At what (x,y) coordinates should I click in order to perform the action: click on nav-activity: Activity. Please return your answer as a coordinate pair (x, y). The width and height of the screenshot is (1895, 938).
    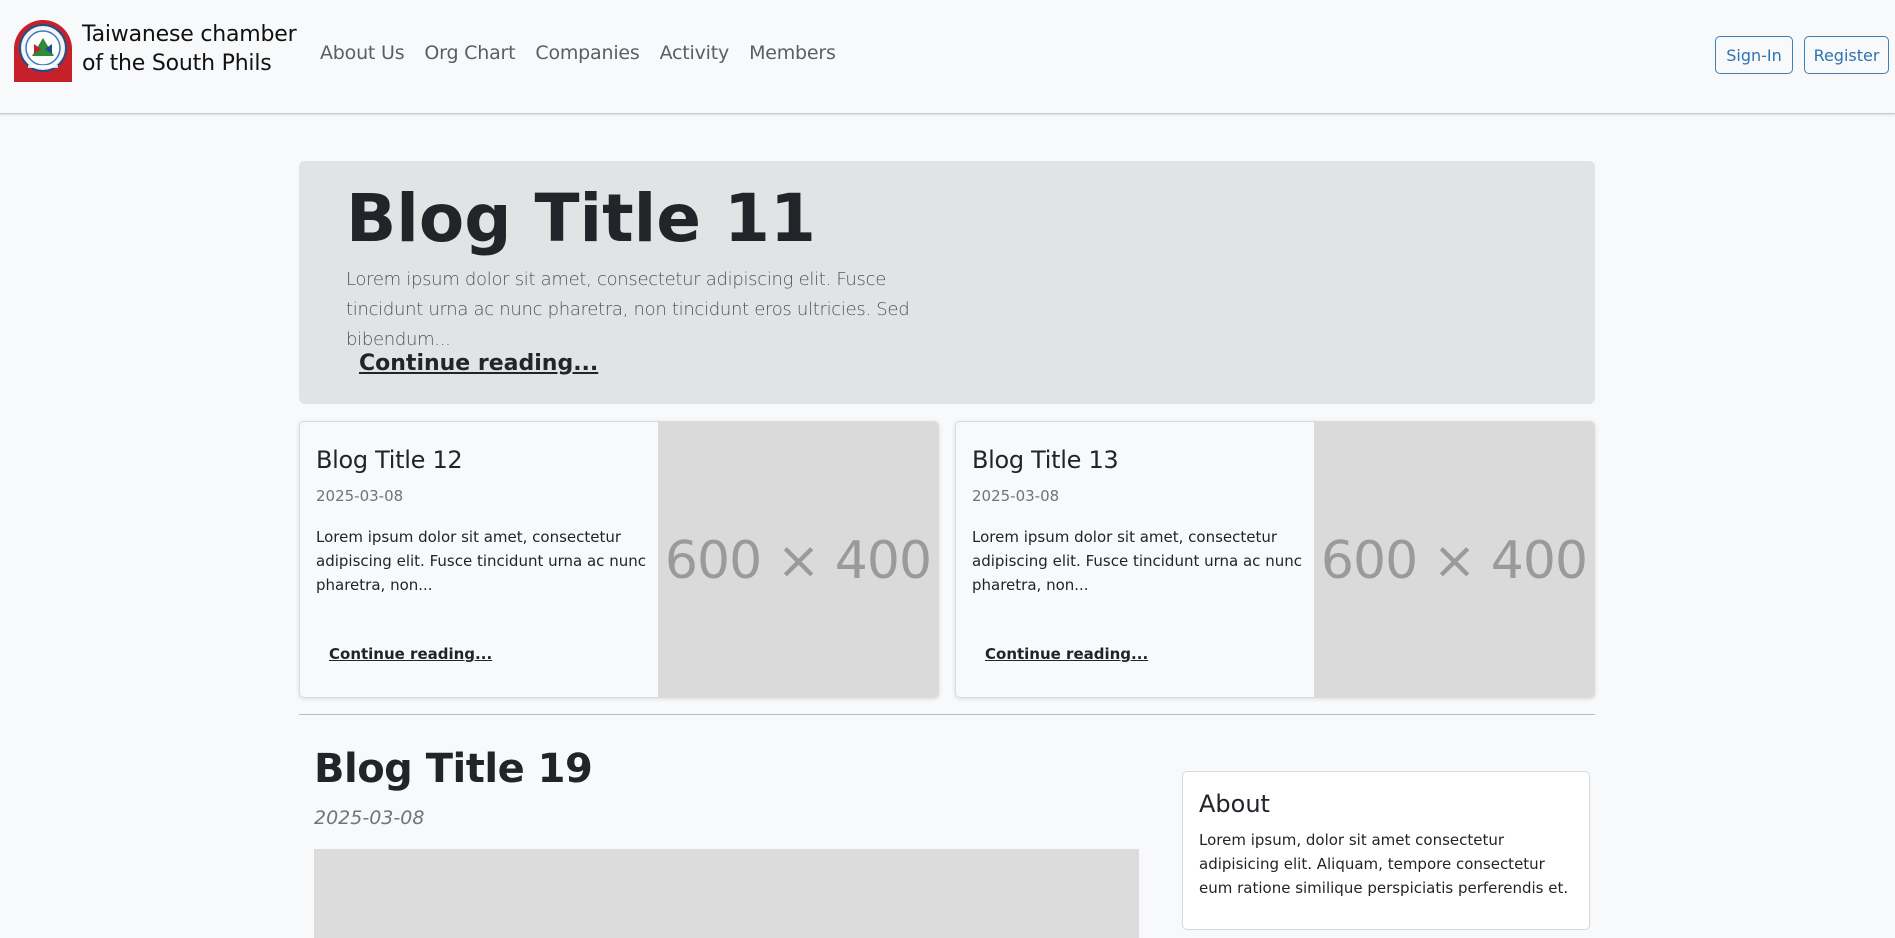
    Looking at the image, I should click on (695, 53).